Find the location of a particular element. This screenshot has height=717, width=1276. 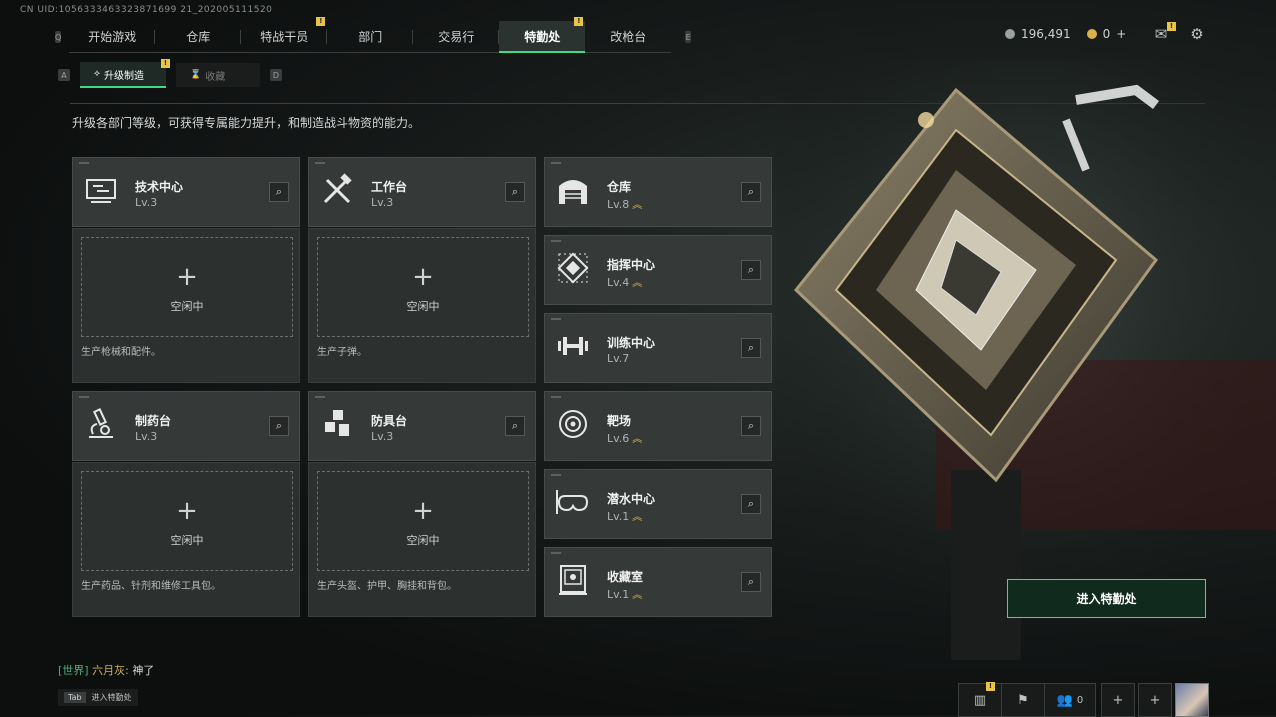

dept-card-armor-bench: 防具台 Lv.3 ⌕ is located at coordinates (422, 426).